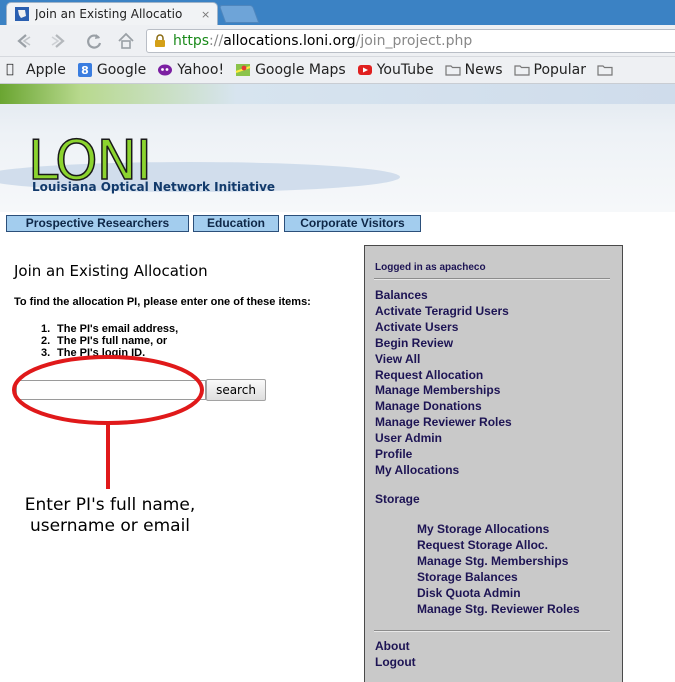 Image resolution: width=675 pixels, height=682 pixels. What do you see at coordinates (395, 662) in the screenshot?
I see `sidebar-link-logout: Logout` at bounding box center [395, 662].